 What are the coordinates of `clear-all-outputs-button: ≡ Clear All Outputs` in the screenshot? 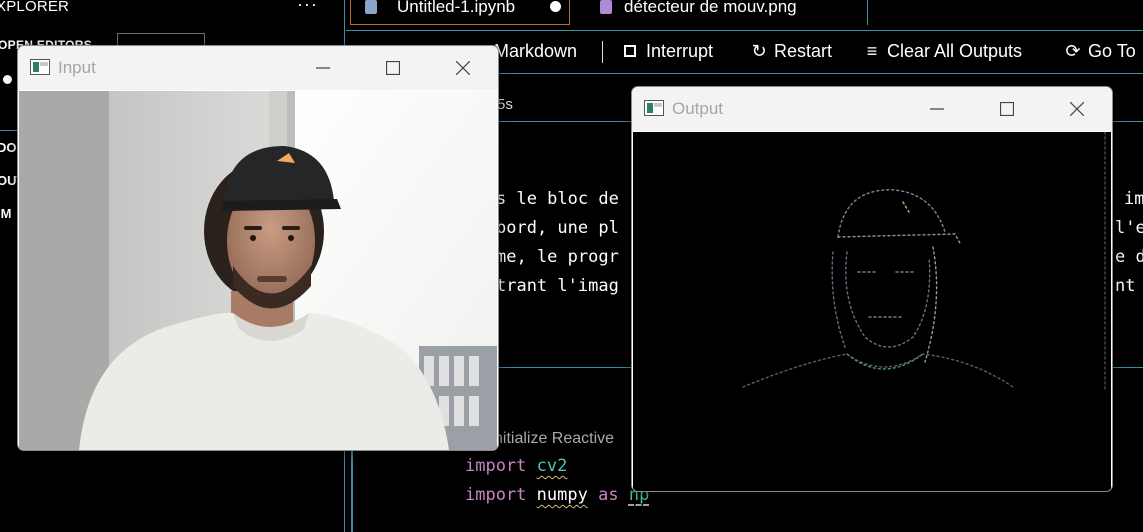 It's located at (942, 51).